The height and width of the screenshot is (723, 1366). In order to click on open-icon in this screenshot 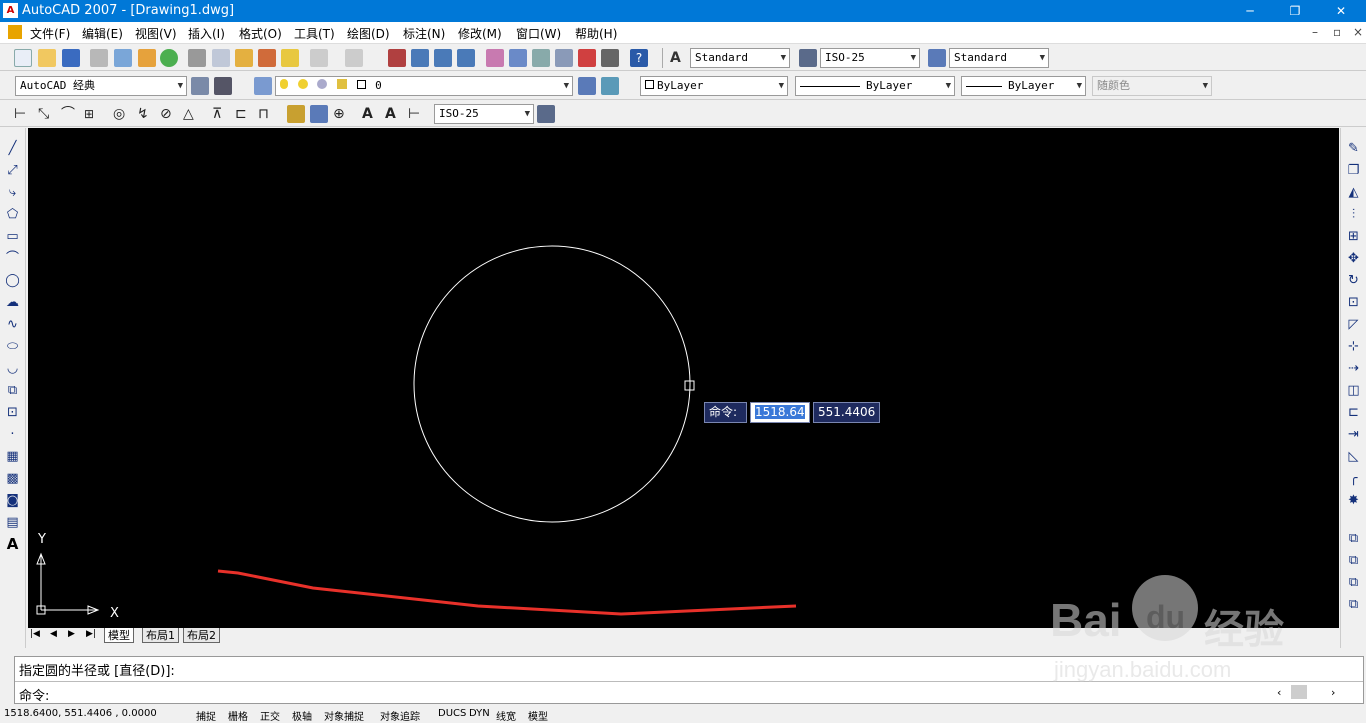, I will do `click(47, 58)`.